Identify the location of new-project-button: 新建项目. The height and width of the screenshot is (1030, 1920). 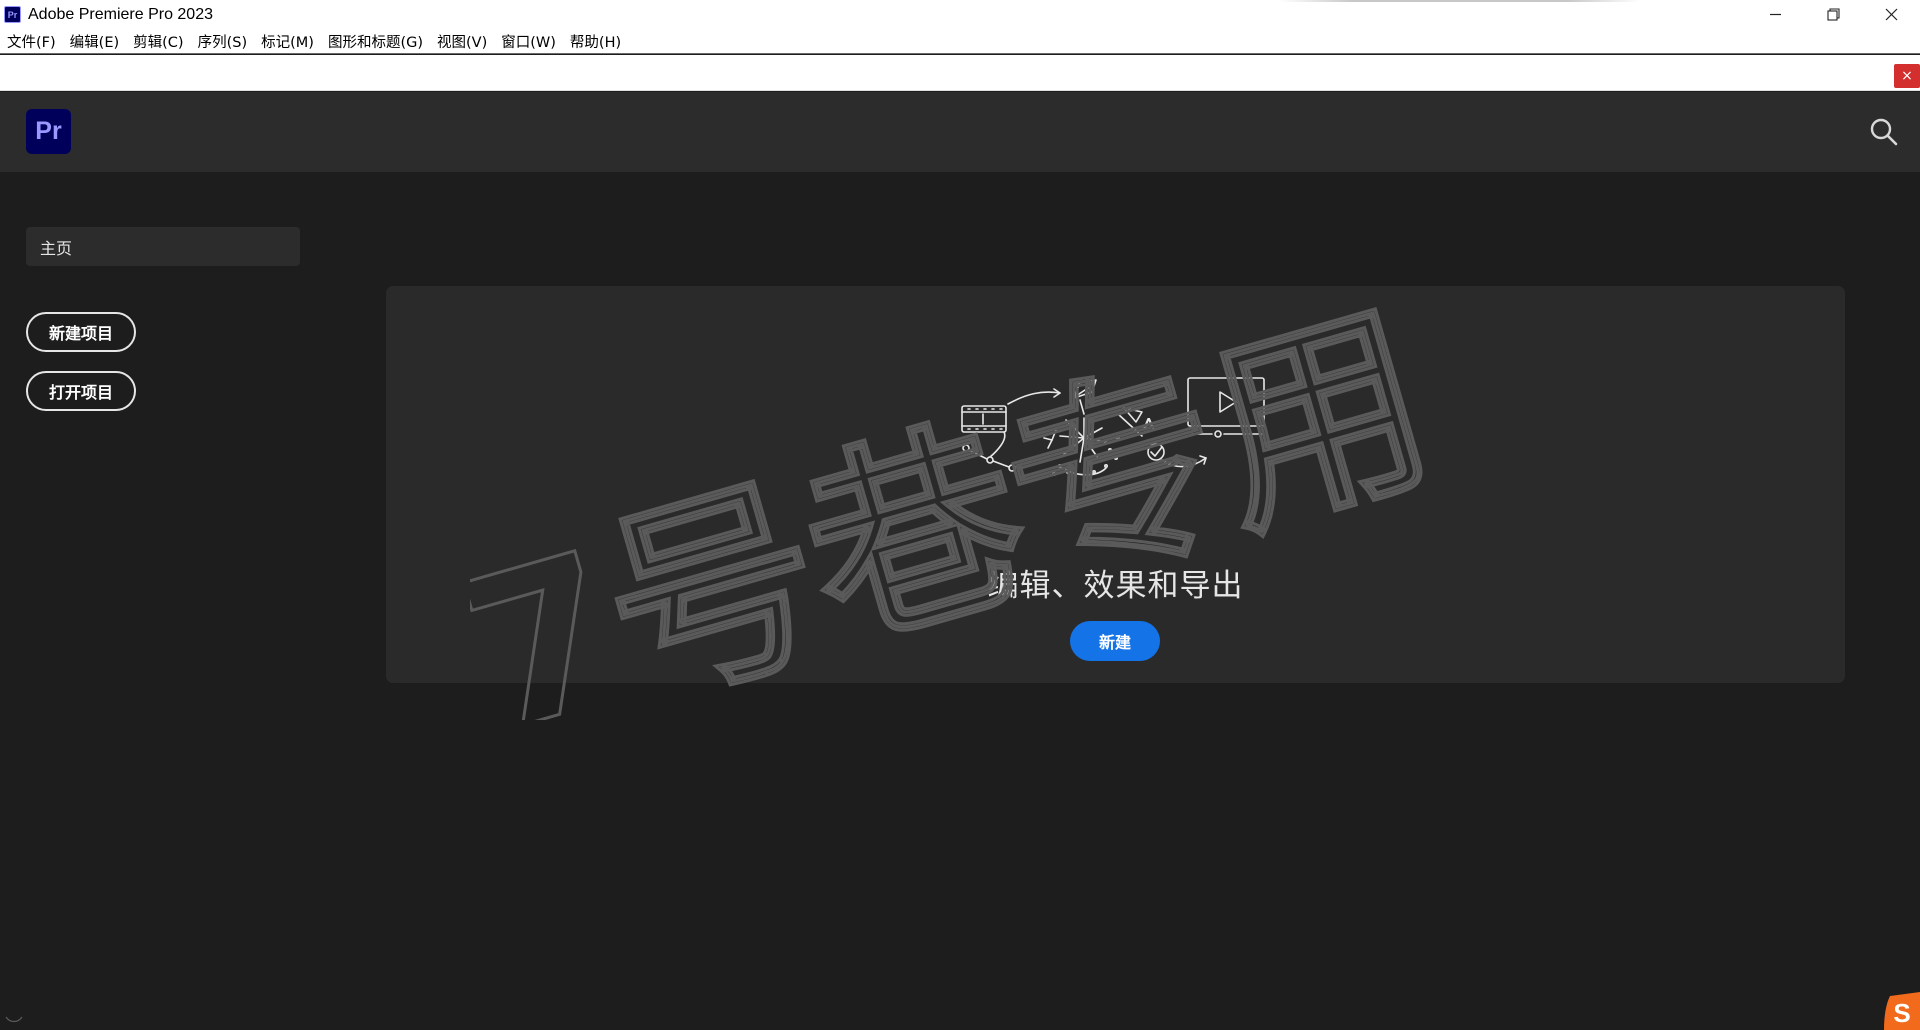
(81, 332).